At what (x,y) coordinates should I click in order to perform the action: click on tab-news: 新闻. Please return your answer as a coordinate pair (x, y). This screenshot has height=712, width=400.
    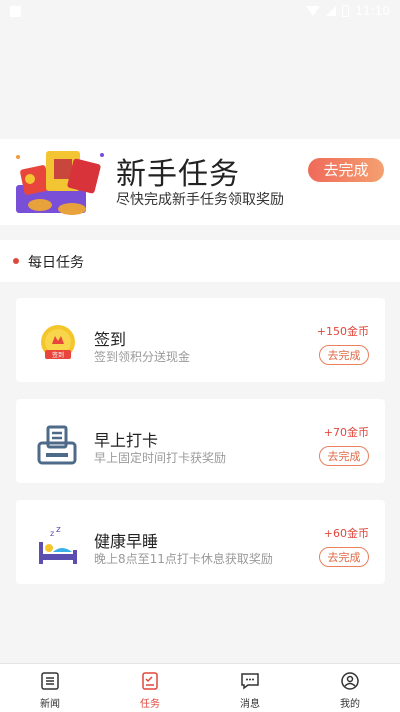
    Looking at the image, I should click on (50, 688).